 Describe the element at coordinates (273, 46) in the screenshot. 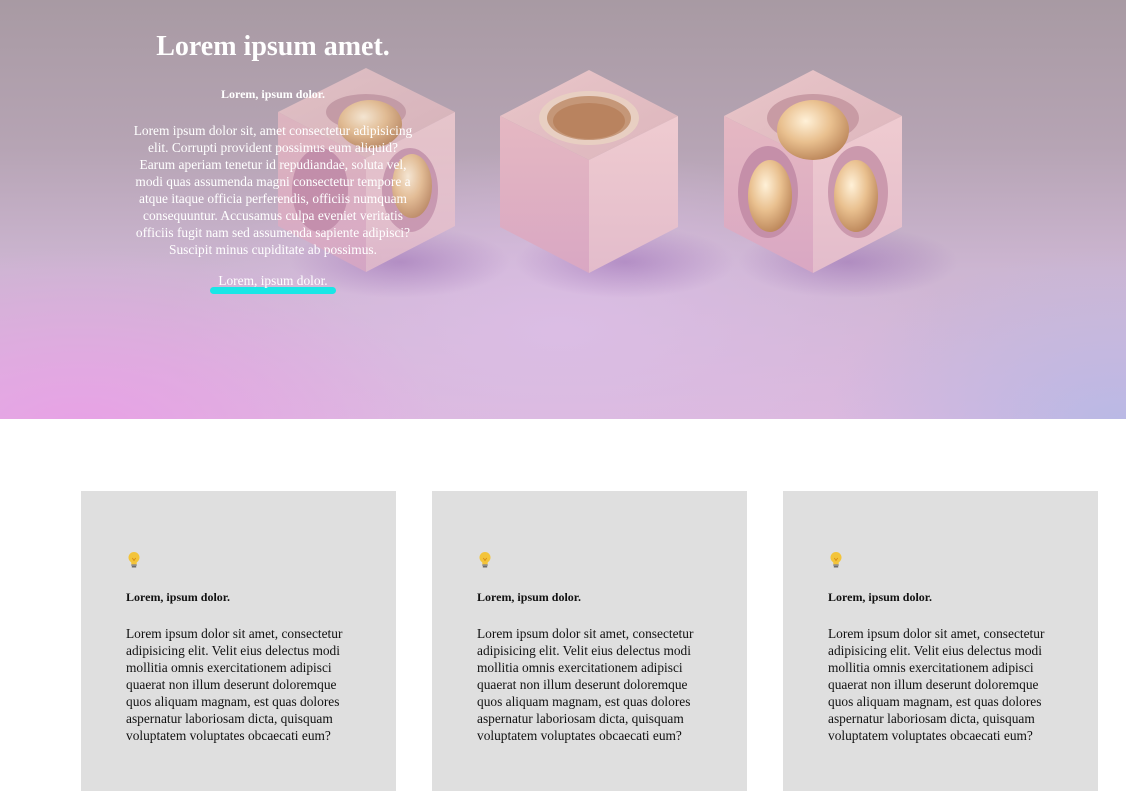

I see `hero-title: Lorem ipsum amet.` at that location.